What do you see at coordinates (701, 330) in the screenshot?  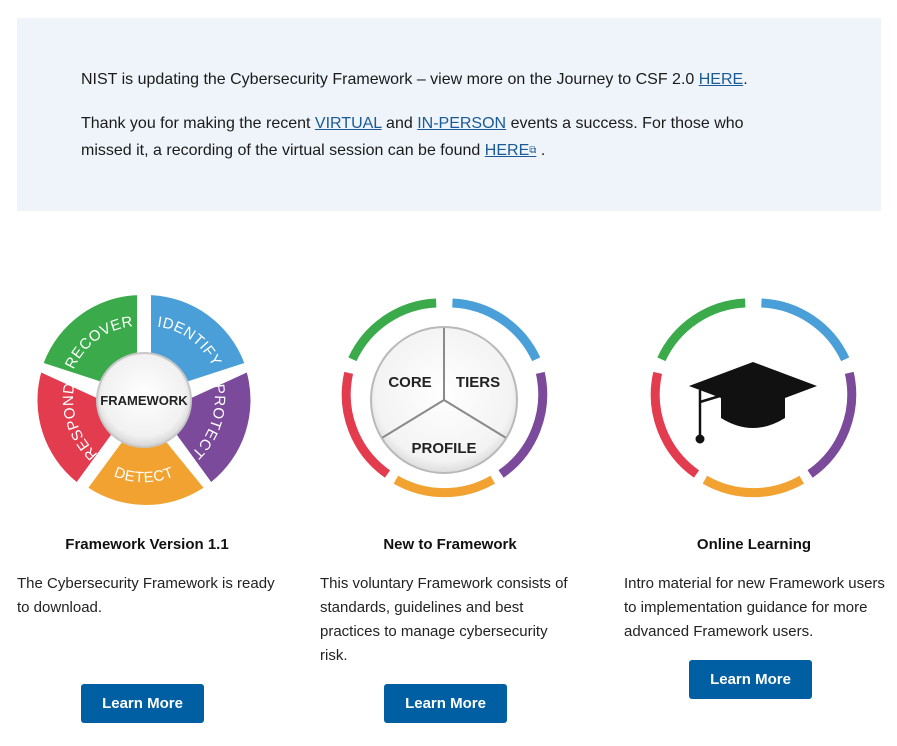 I see `ring-arc-green` at bounding box center [701, 330].